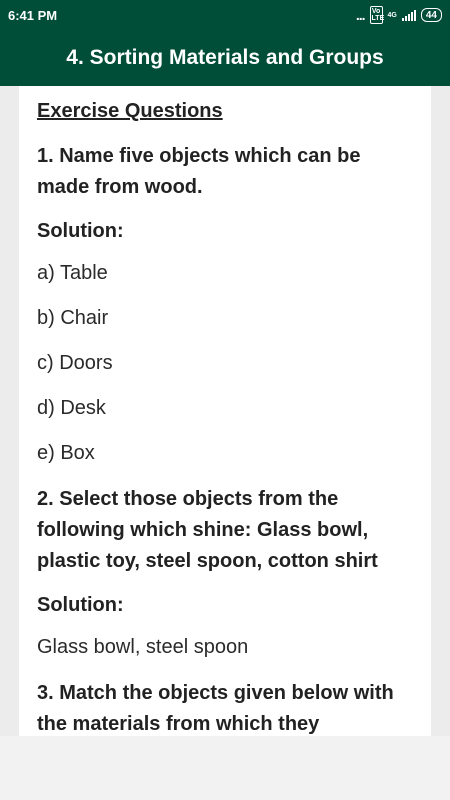  Describe the element at coordinates (75, 363) in the screenshot. I see `answer-item: c) Doors` at that location.